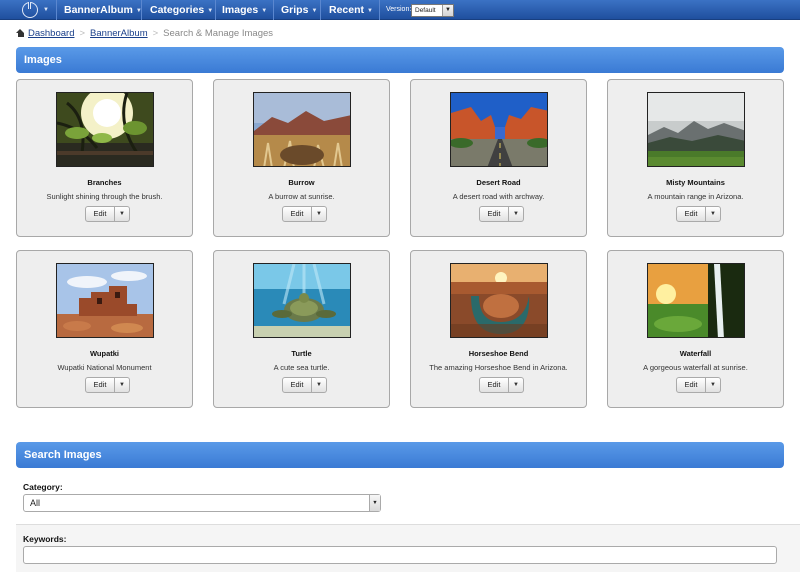  What do you see at coordinates (51, 33) in the screenshot?
I see `breadcrumb-link-dashboard: Dashboard` at bounding box center [51, 33].